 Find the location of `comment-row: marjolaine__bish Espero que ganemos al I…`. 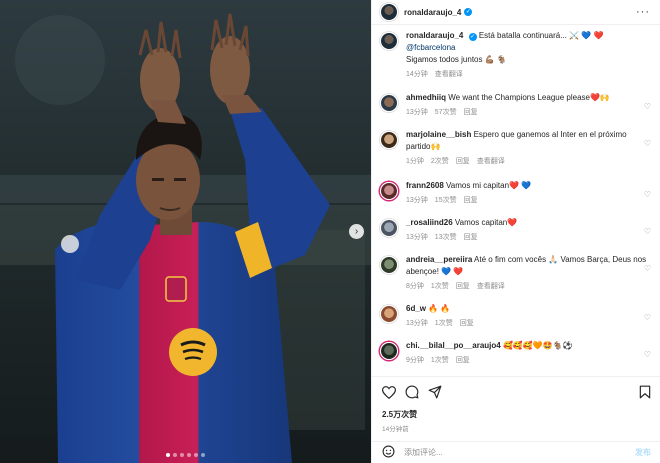

comment-row: marjolaine__bish Espero que ganemos al I… is located at coordinates (516, 147).